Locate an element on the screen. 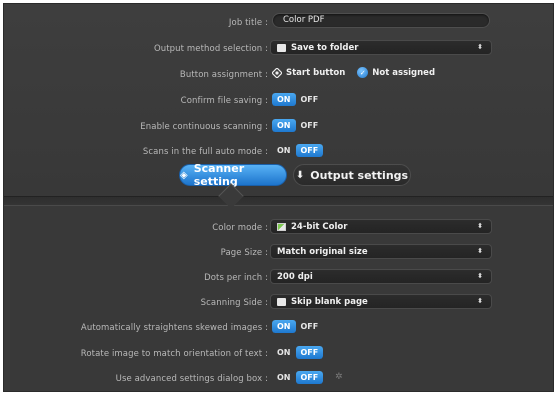 This screenshot has height=395, width=557. tab-output-settings-label: Output settings is located at coordinates (359, 175).